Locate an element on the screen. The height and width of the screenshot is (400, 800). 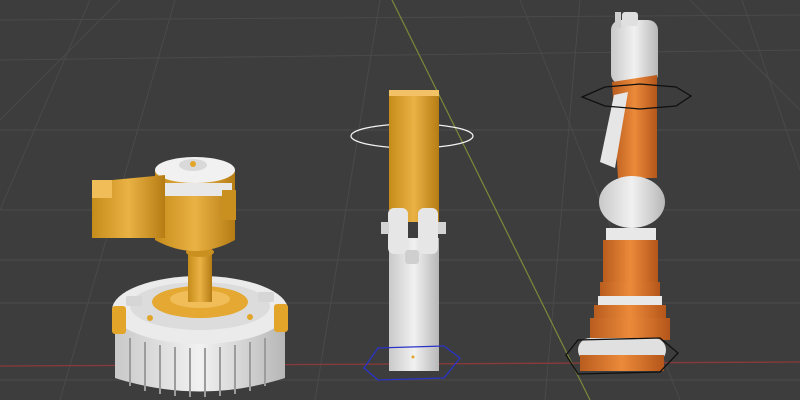
base-lamp-object is located at coordinates (190, 277).